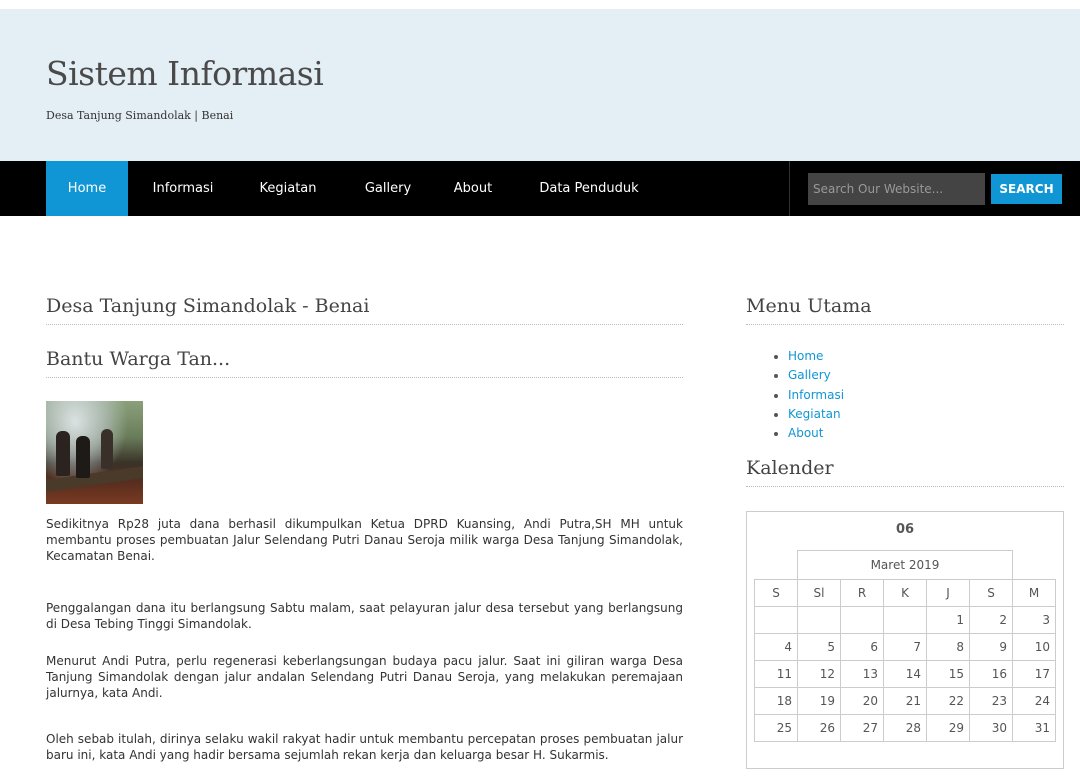 The image size is (1080, 778). What do you see at coordinates (819, 647) in the screenshot?
I see `calendar-date: 5` at bounding box center [819, 647].